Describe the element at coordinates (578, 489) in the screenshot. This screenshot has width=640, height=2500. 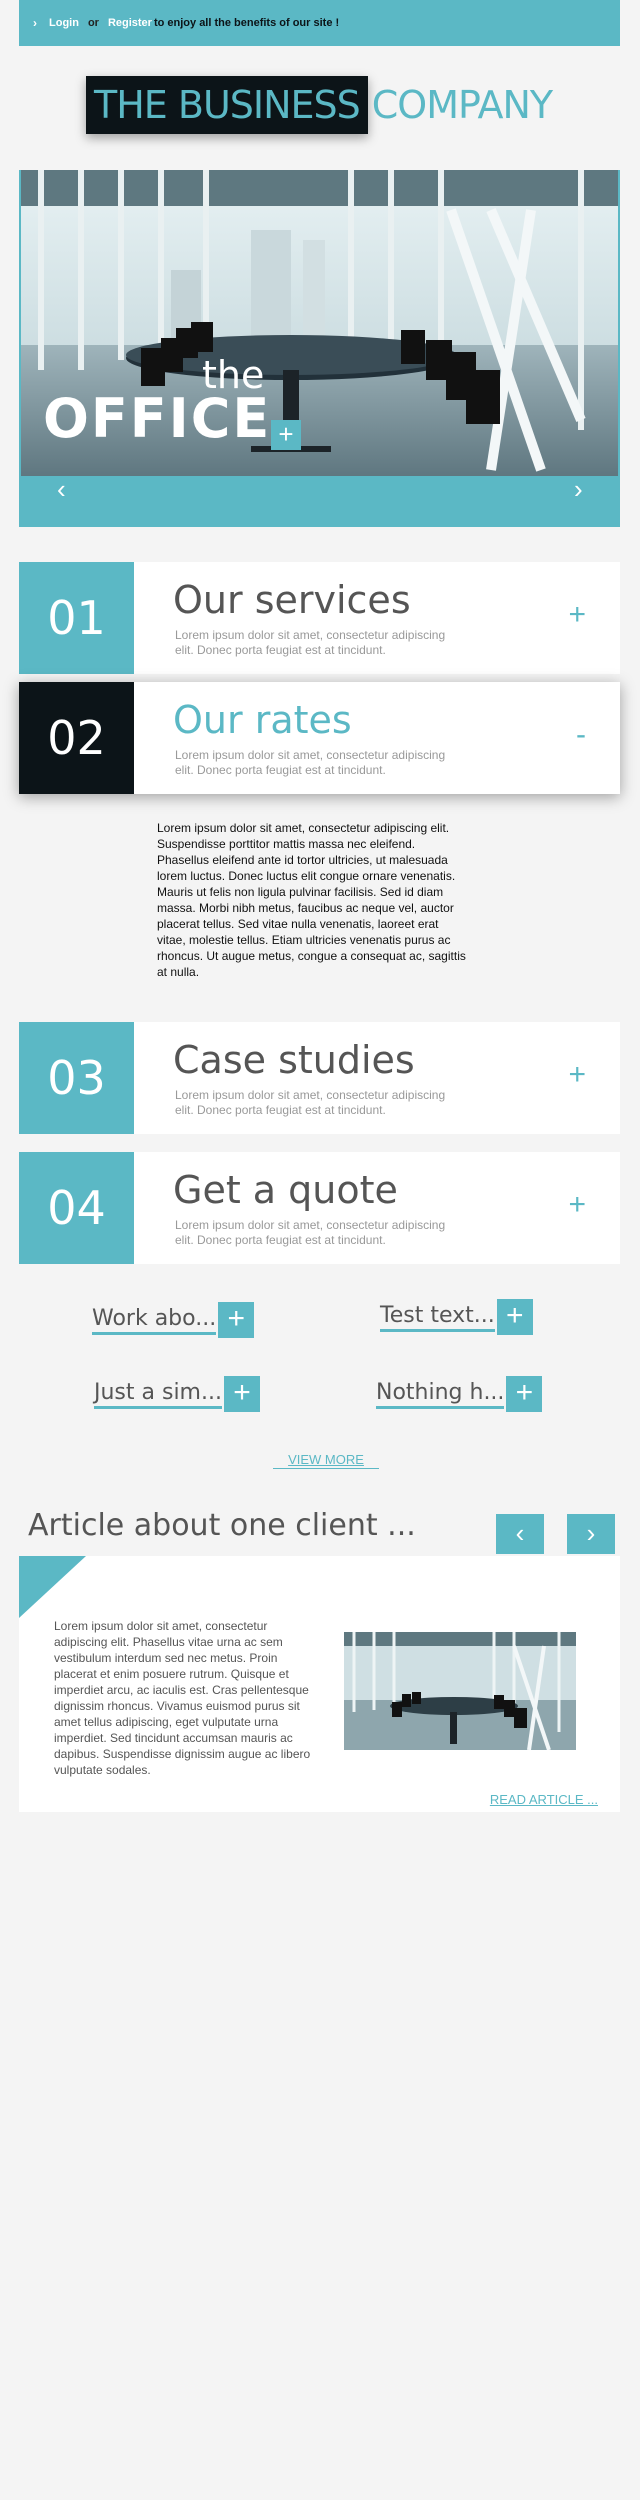
I see `slider-next-icon: ›` at that location.